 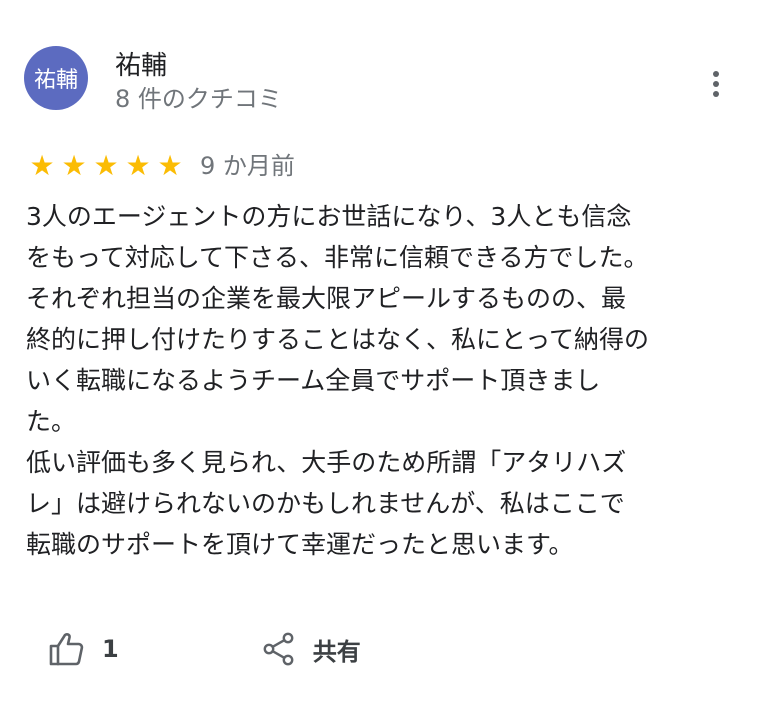 I want to click on rating-row: ★ ★ ★ ★ ★ 9 か月前, so click(x=160, y=166).